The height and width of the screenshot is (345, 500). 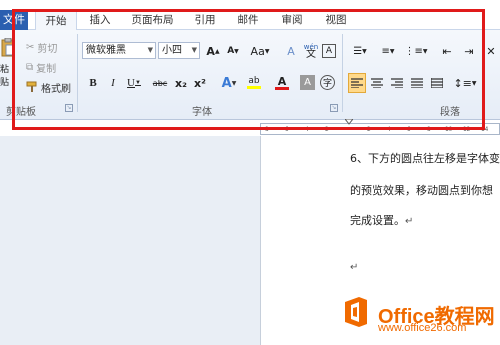 I want to click on bold-icon: B, so click(x=93, y=83).